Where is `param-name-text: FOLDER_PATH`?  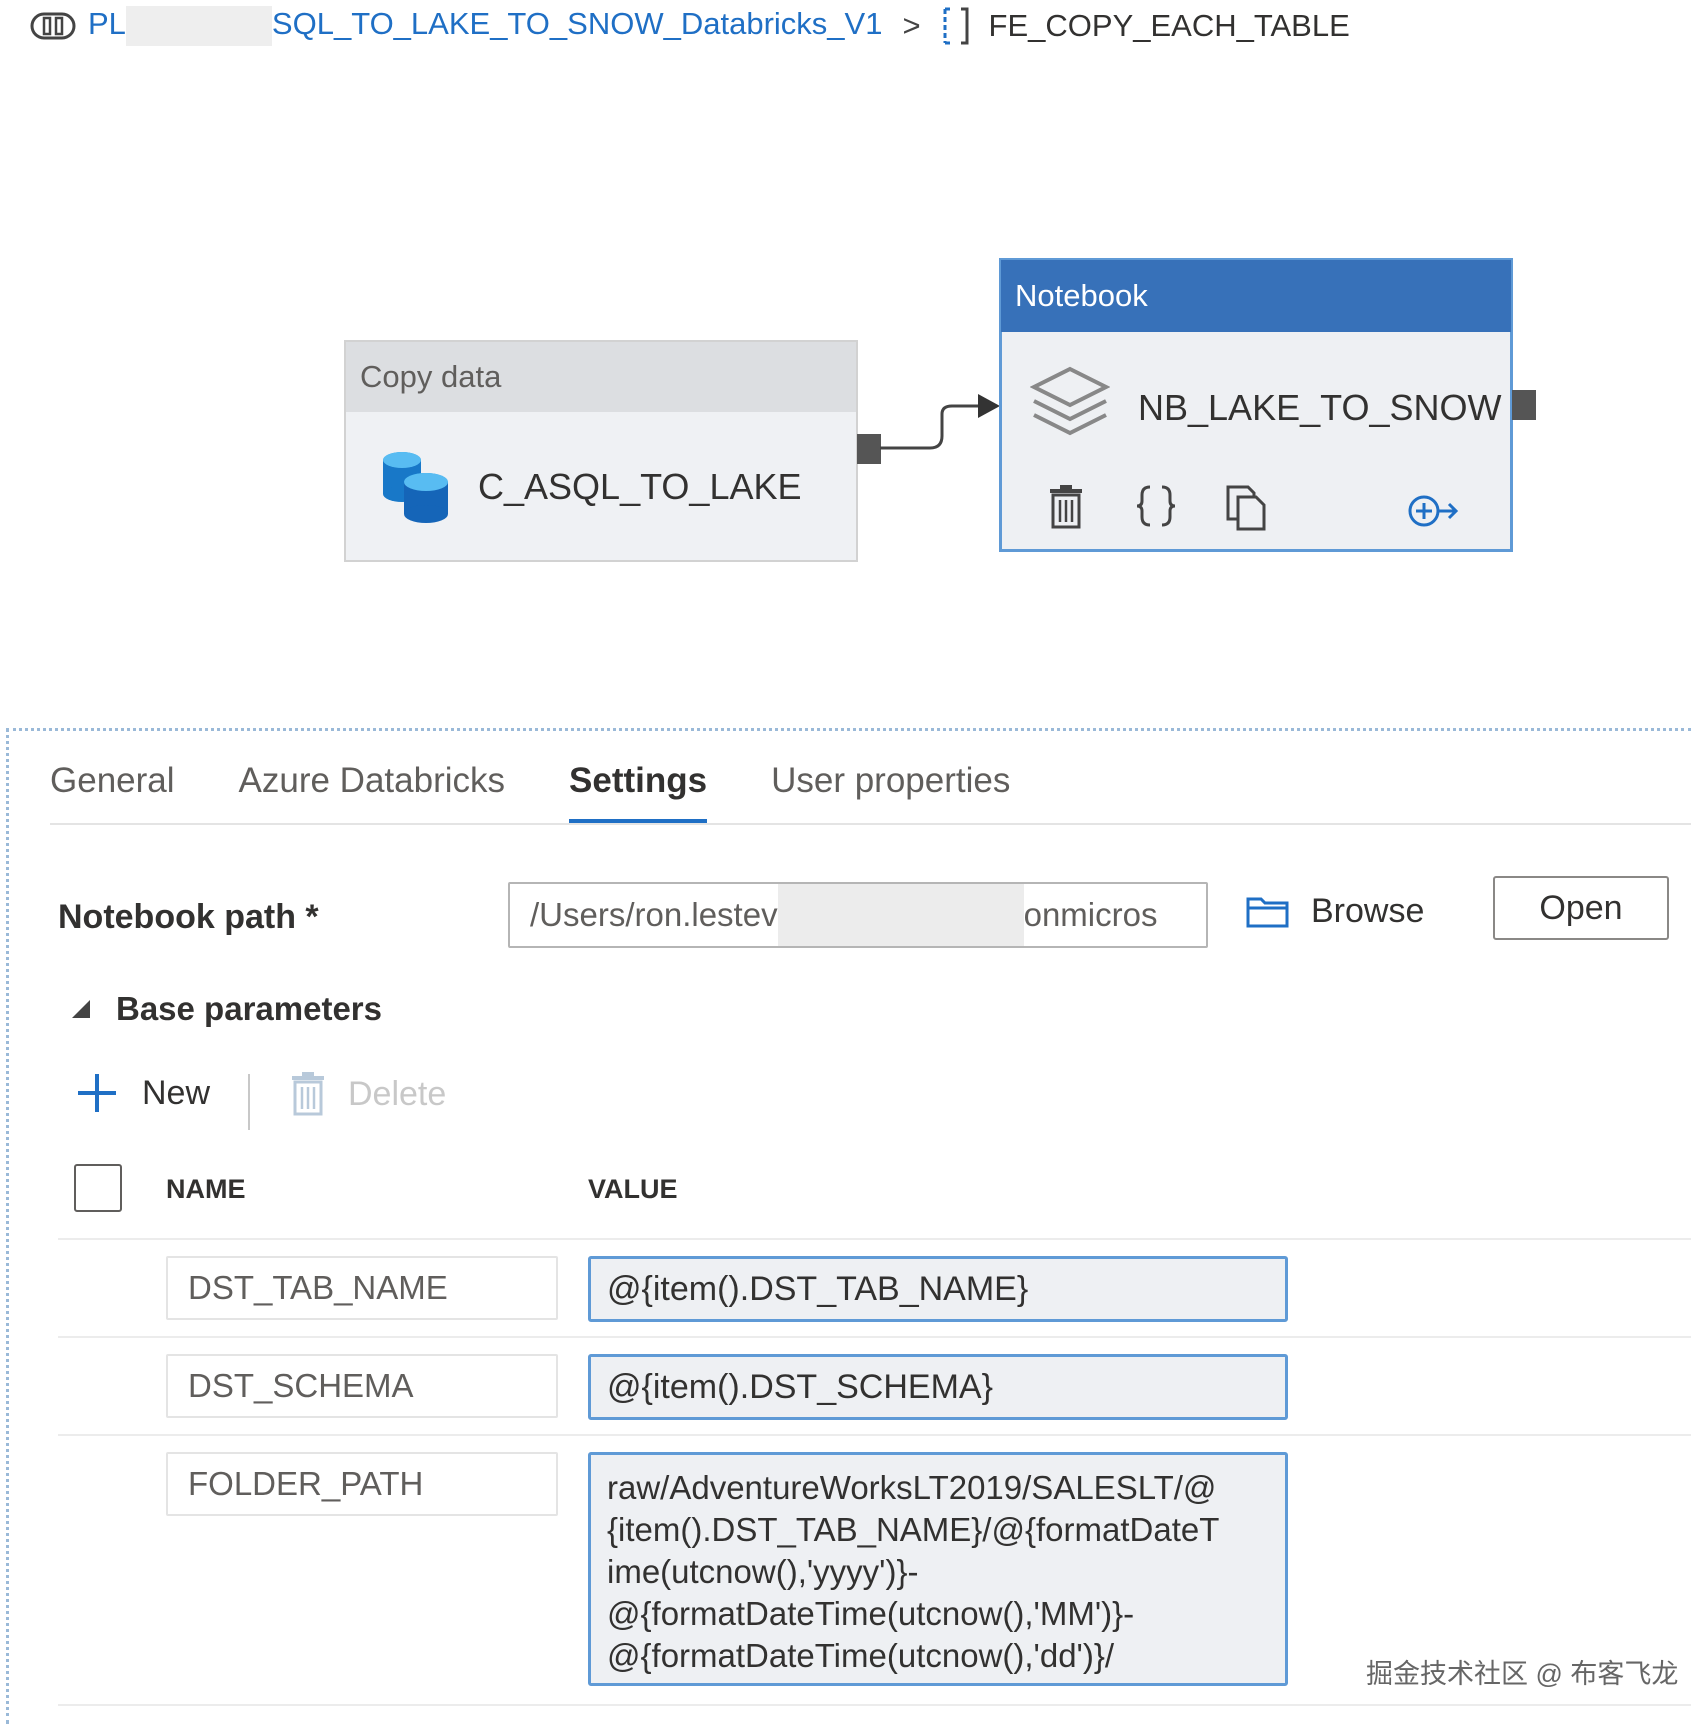
param-name-text: FOLDER_PATH is located at coordinates (306, 1483).